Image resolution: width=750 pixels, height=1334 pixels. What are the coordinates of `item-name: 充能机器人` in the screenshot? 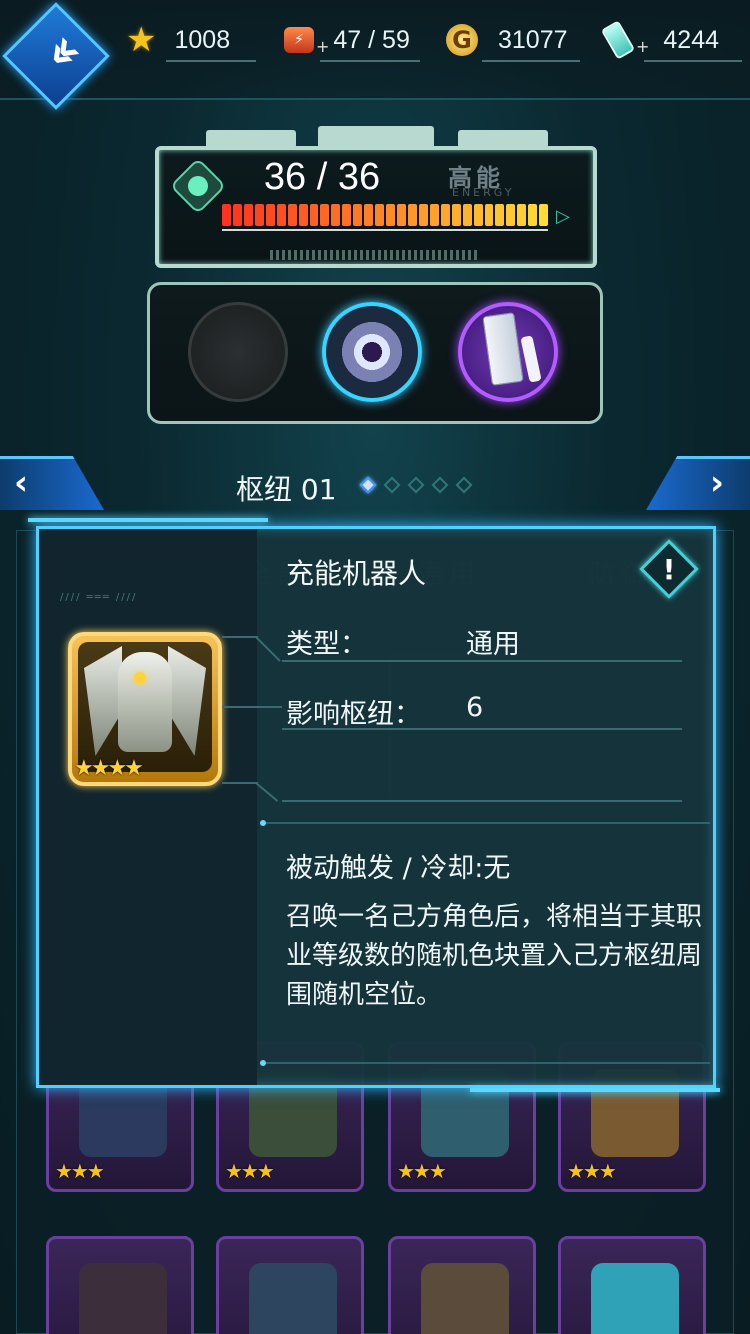 It's located at (356, 573).